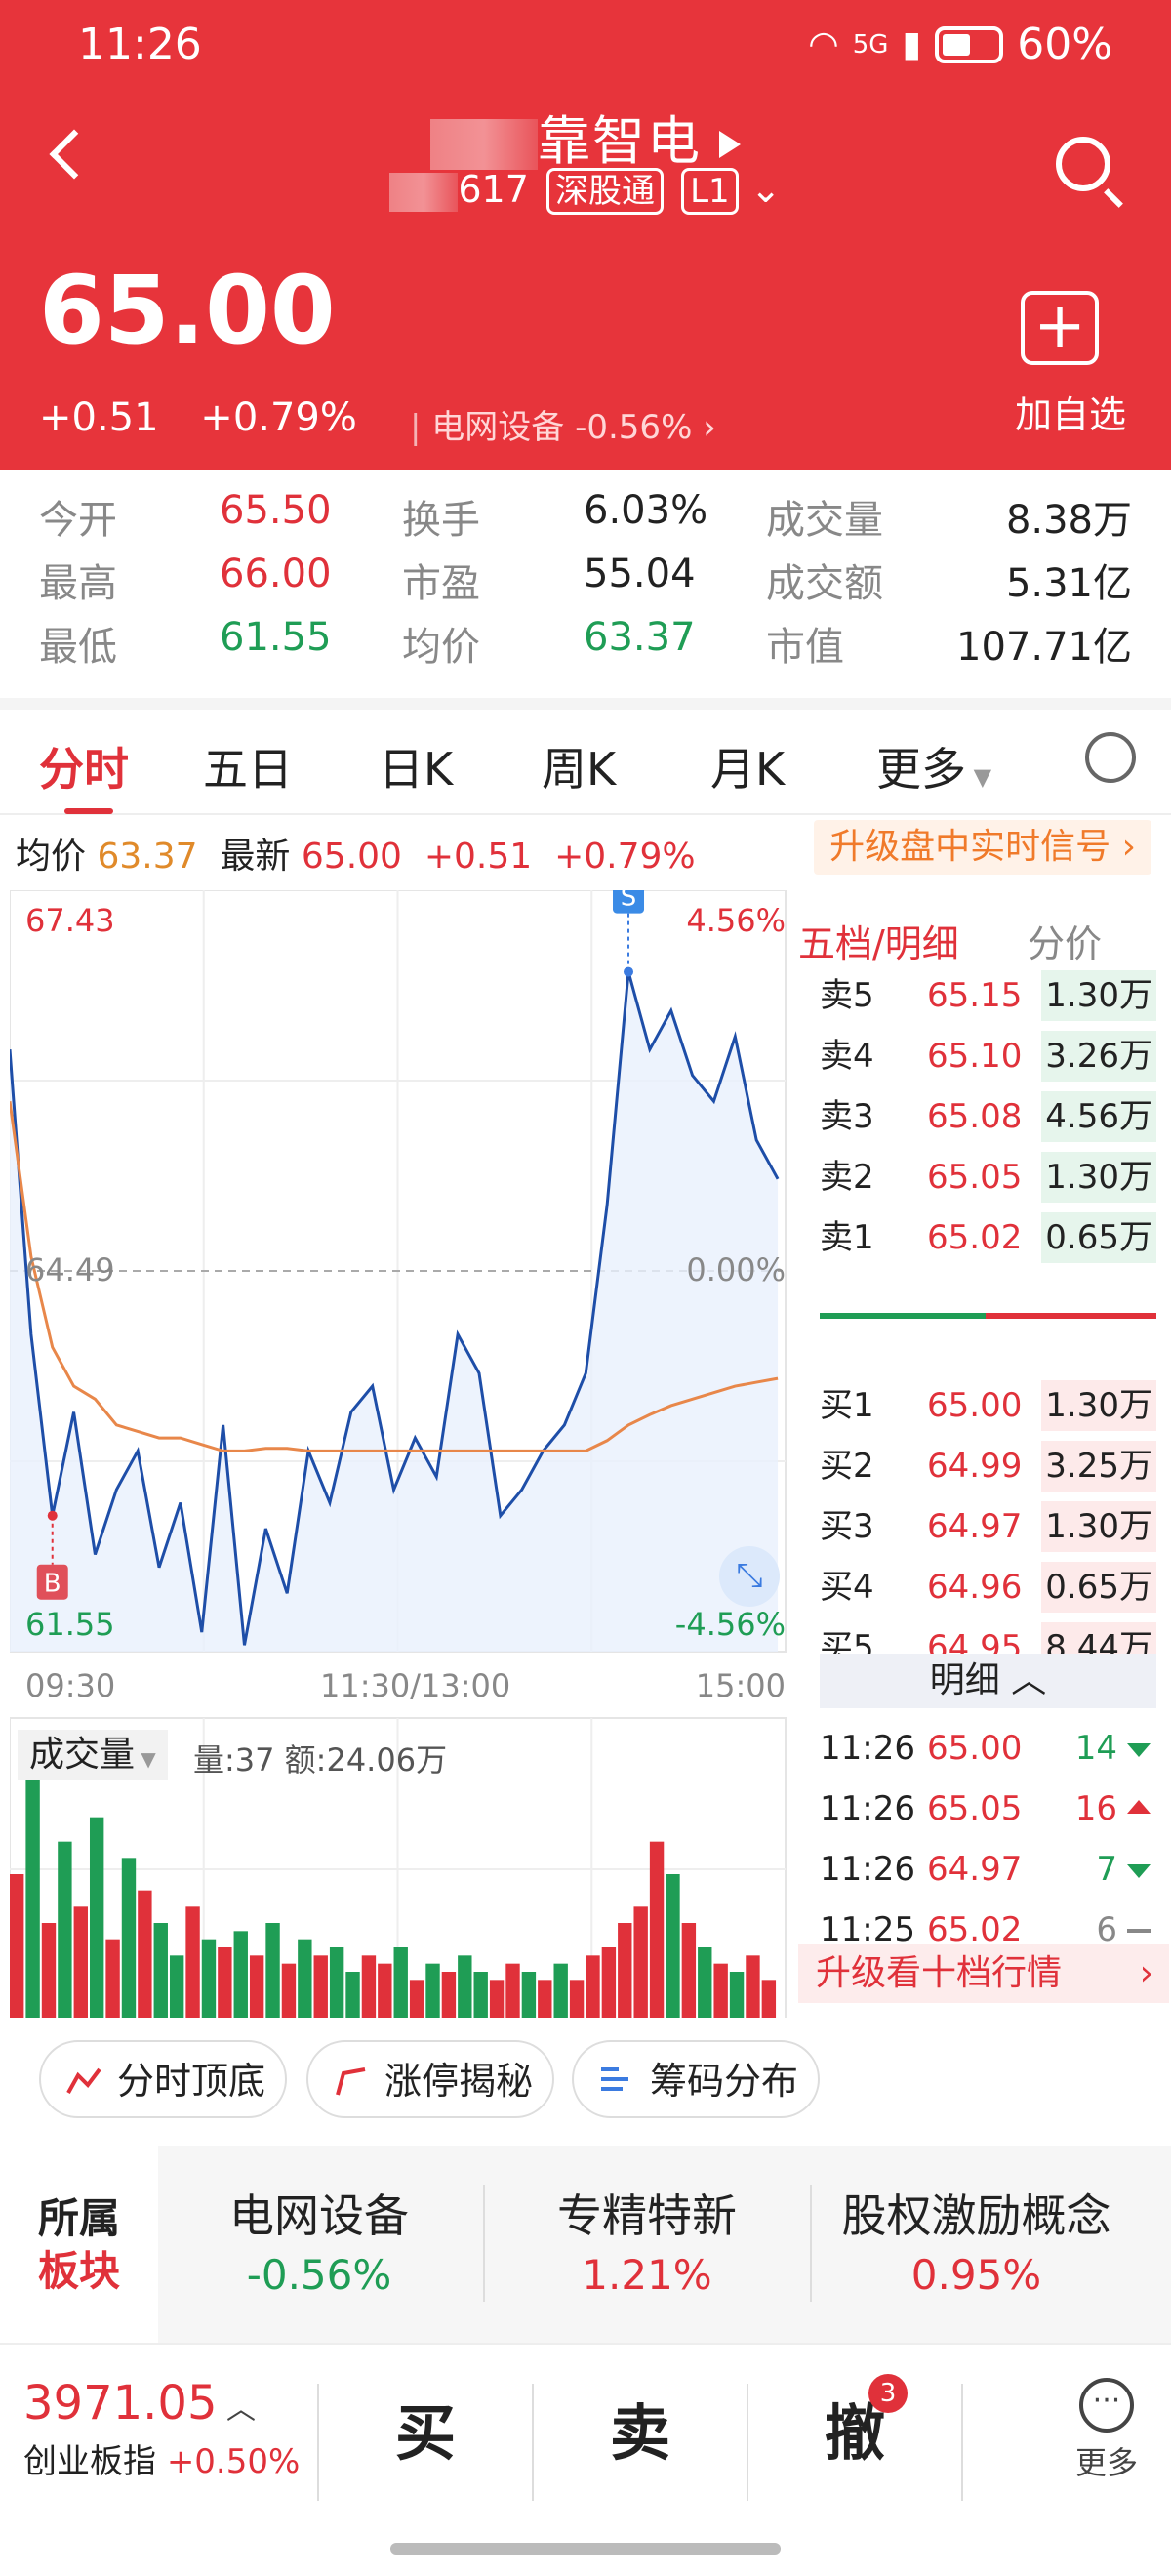  Describe the element at coordinates (847, 1466) in the screenshot. I see `level-label: 买2` at that location.